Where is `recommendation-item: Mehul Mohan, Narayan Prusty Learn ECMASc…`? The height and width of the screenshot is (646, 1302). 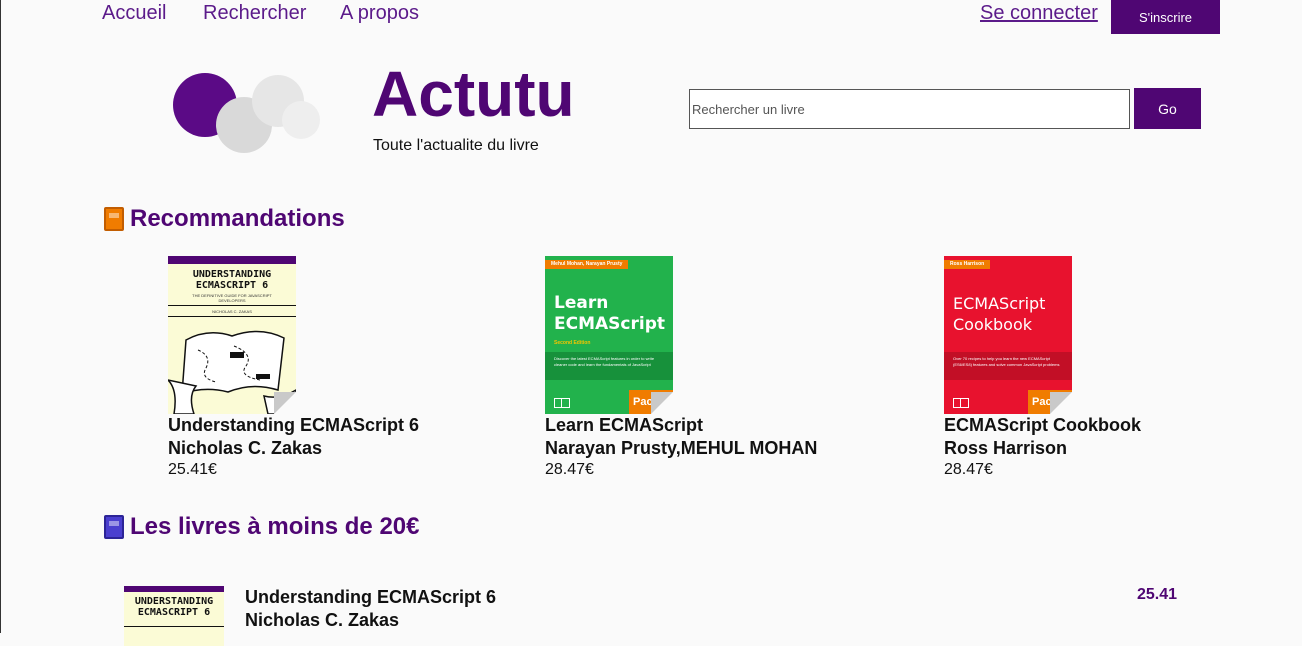 recommendation-item: Mehul Mohan, Narayan Prusty Learn ECMASc… is located at coordinates (681, 368).